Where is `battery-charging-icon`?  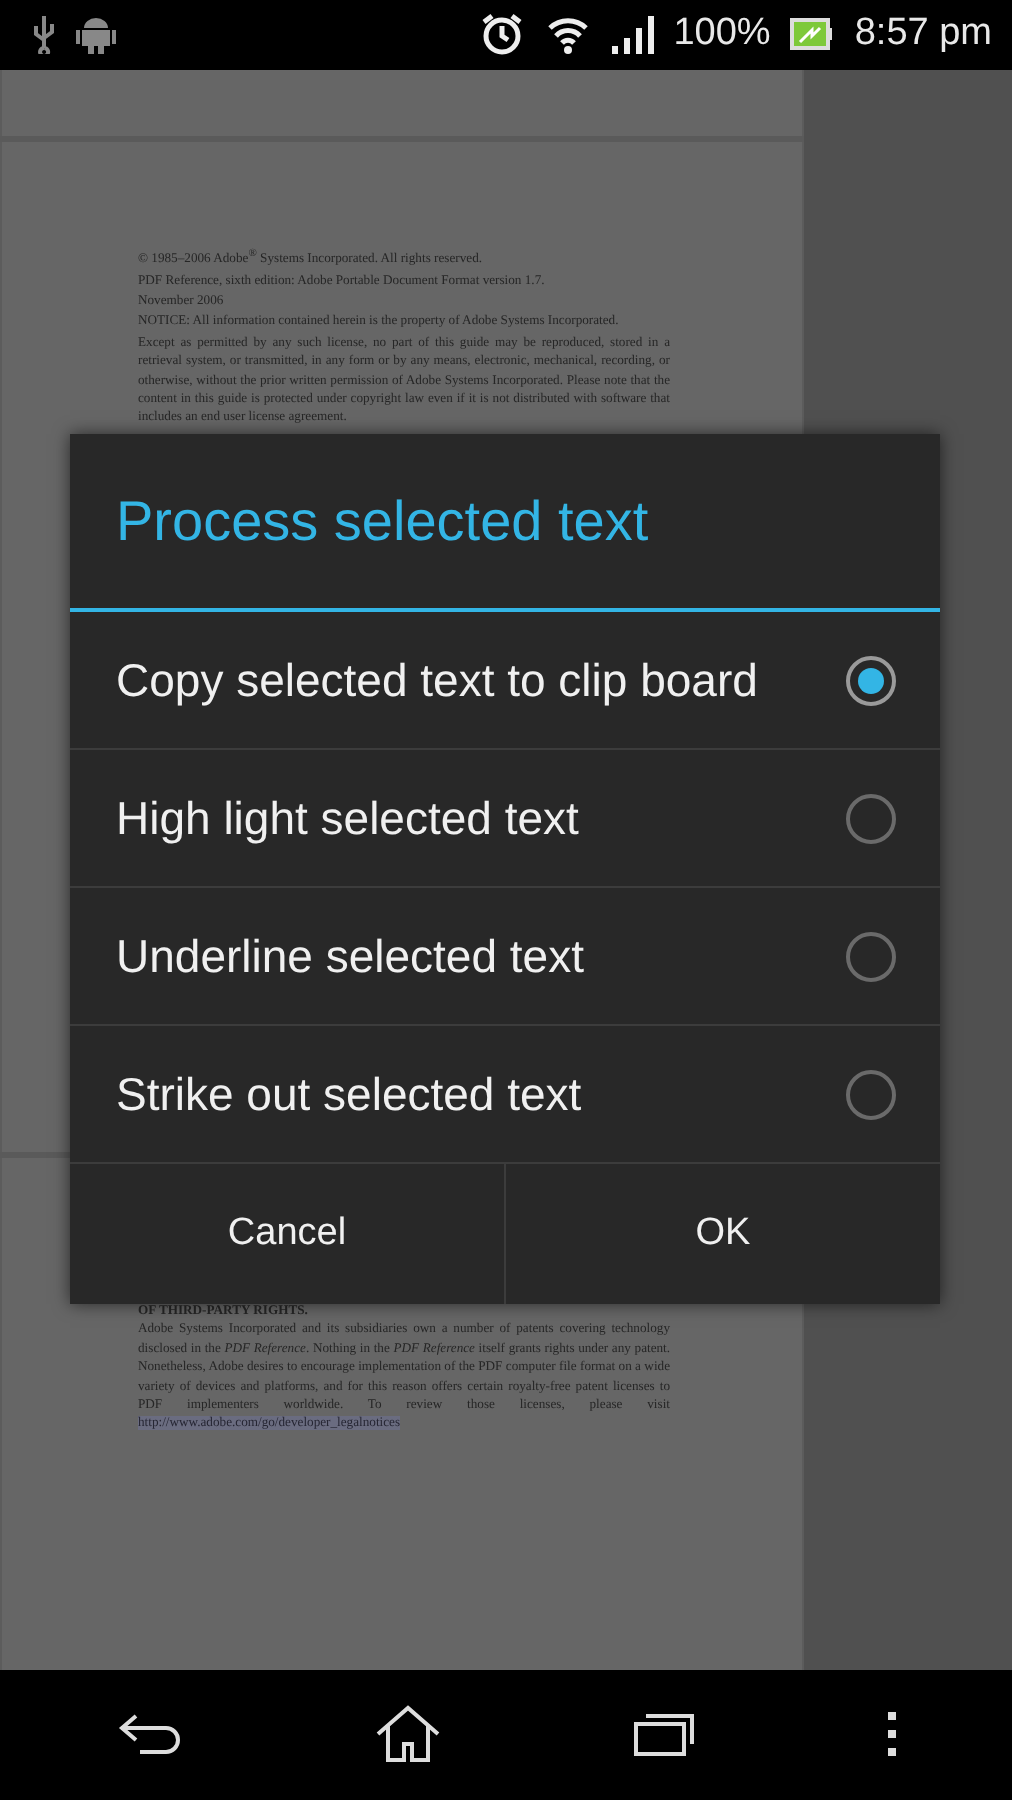 battery-charging-icon is located at coordinates (812, 34).